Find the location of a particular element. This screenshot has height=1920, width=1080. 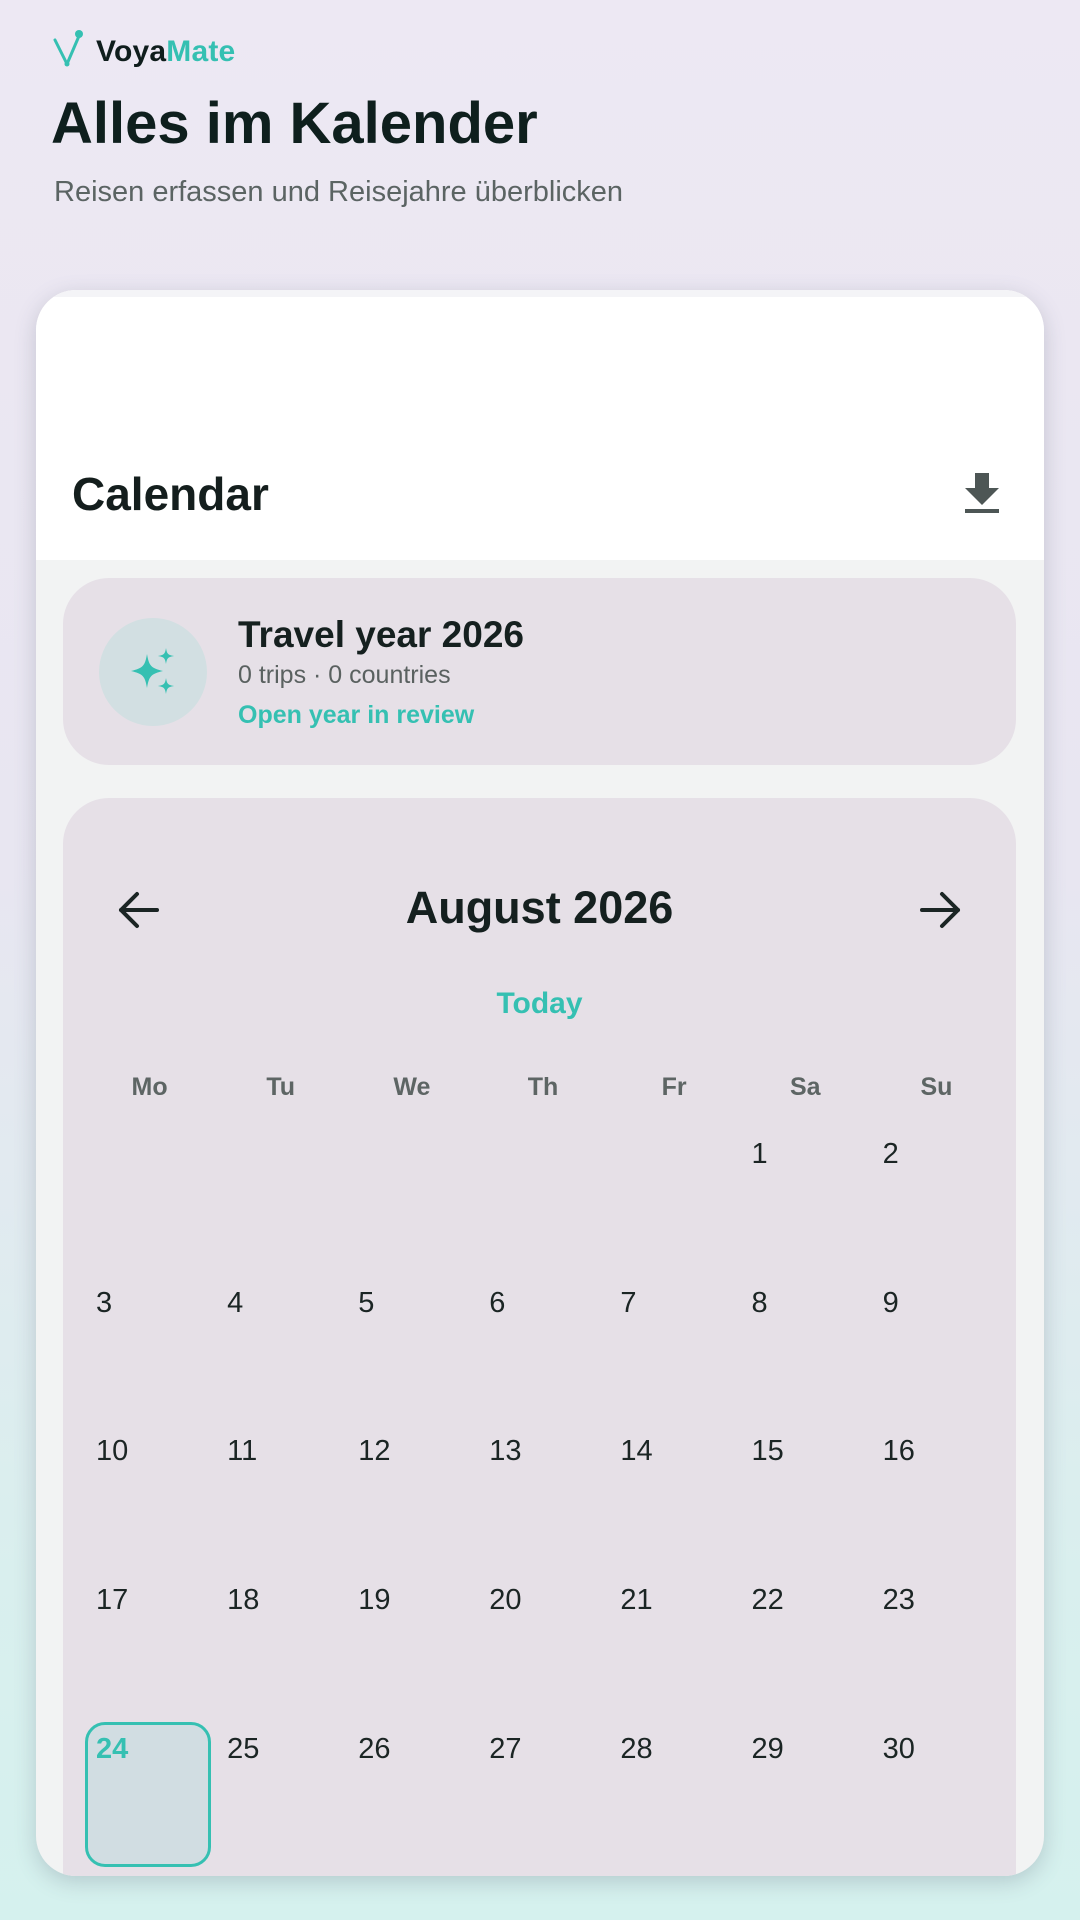

calendar-day: 21 is located at coordinates (673, 1646).